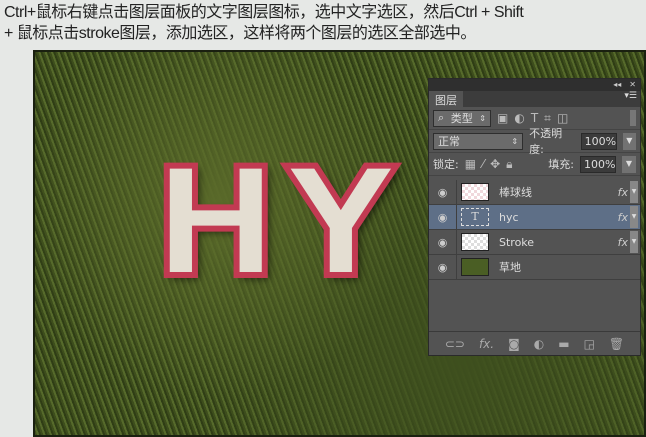 This screenshot has width=646, height=437. I want to click on blend-mode-value: 正常, so click(449, 141).